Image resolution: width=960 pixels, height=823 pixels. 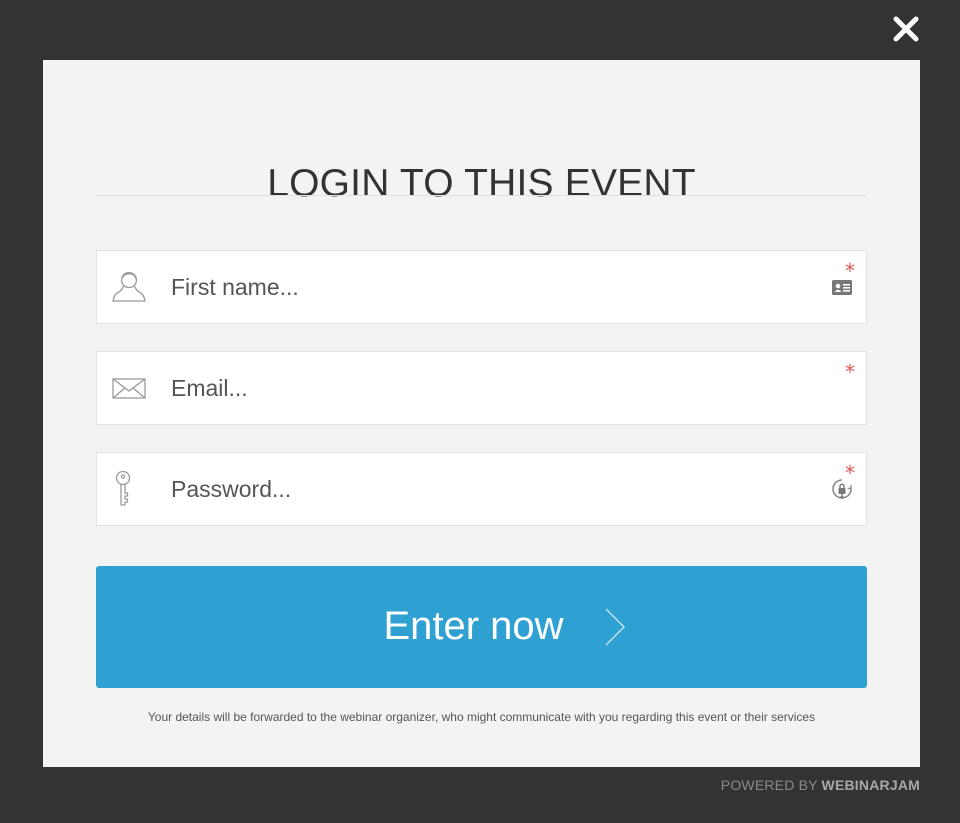 I want to click on password-input, so click(x=481, y=489).